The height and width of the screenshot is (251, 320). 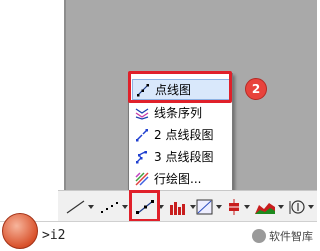 What do you see at coordinates (144, 206) in the screenshot?
I see `highlight-box-toolbar-button` at bounding box center [144, 206].